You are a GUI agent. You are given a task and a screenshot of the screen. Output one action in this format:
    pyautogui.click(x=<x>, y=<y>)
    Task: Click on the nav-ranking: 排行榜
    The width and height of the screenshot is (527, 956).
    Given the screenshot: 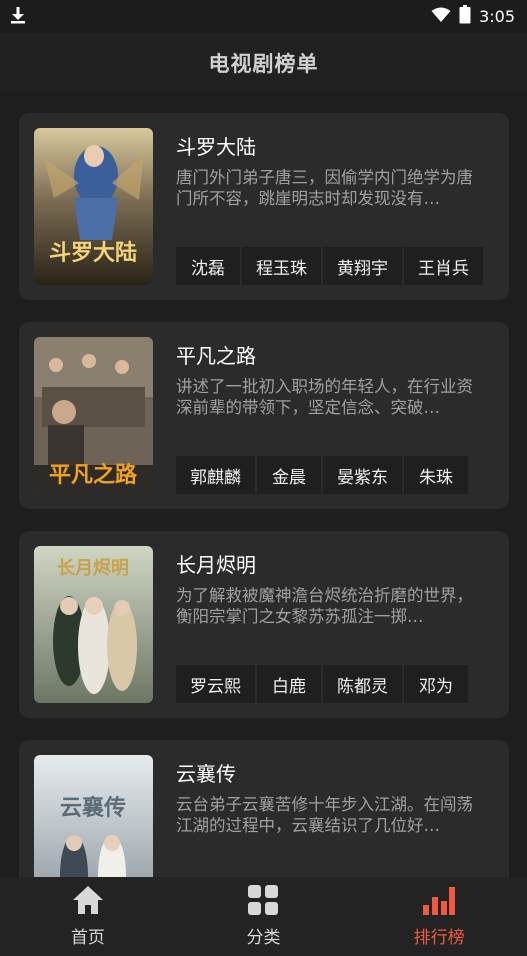 What is the action you would take?
    pyautogui.click(x=439, y=916)
    